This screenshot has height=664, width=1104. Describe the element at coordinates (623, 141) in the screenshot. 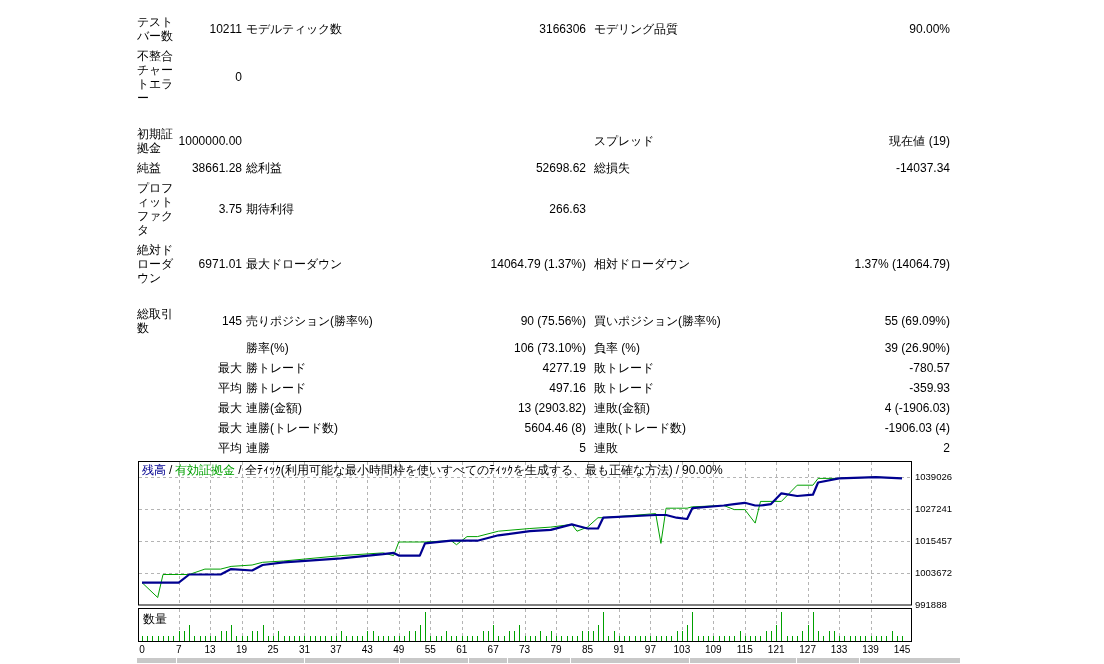

I see `table-cell-text: スプレッド` at that location.